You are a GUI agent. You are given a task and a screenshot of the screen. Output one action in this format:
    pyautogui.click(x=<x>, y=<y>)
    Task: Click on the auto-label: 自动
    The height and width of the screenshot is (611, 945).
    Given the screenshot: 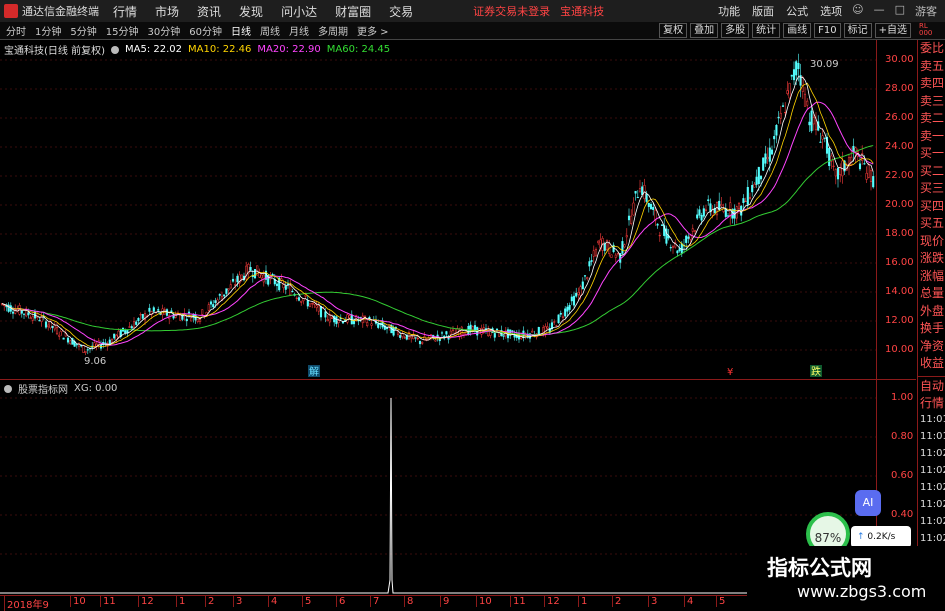 What is the action you would take?
    pyautogui.click(x=931, y=385)
    